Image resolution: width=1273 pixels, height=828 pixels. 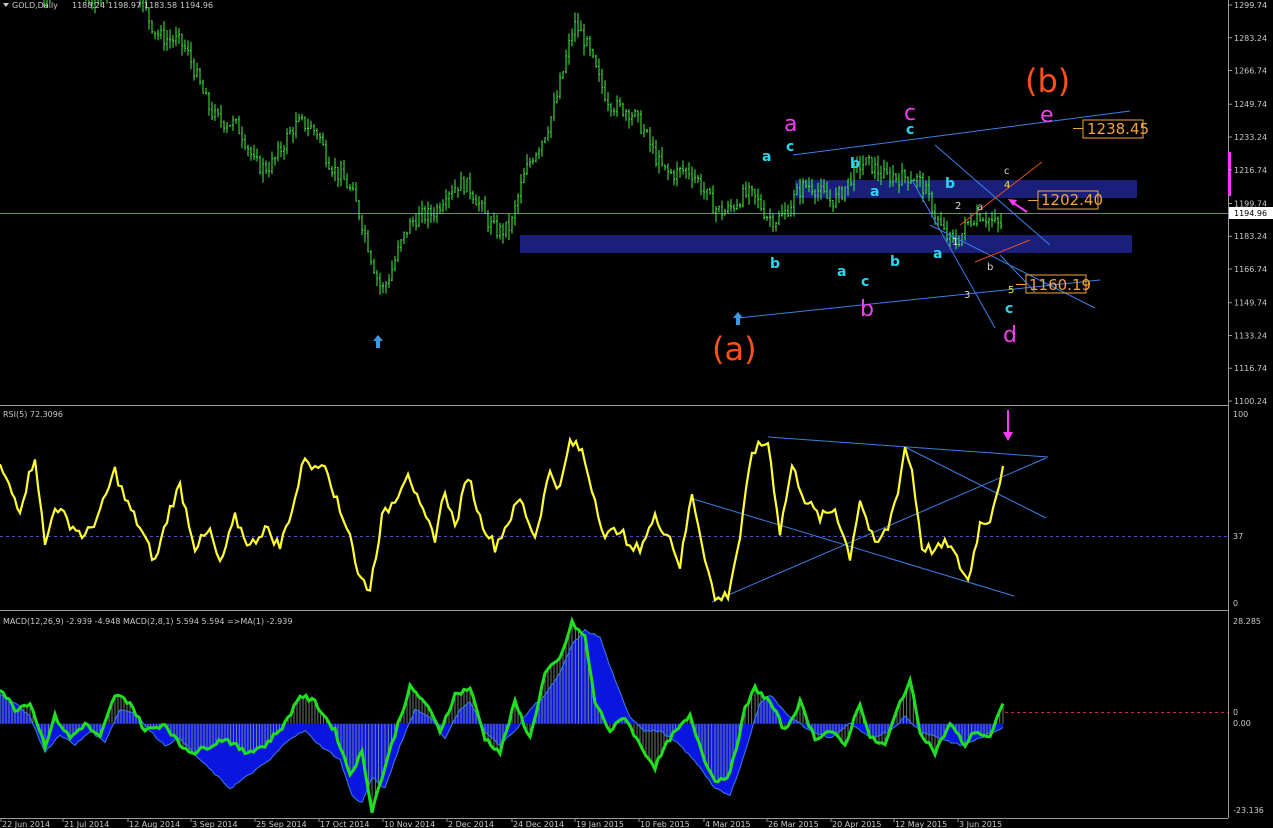 I want to click on price-tick: 1183.24, so click(x=1250, y=236).